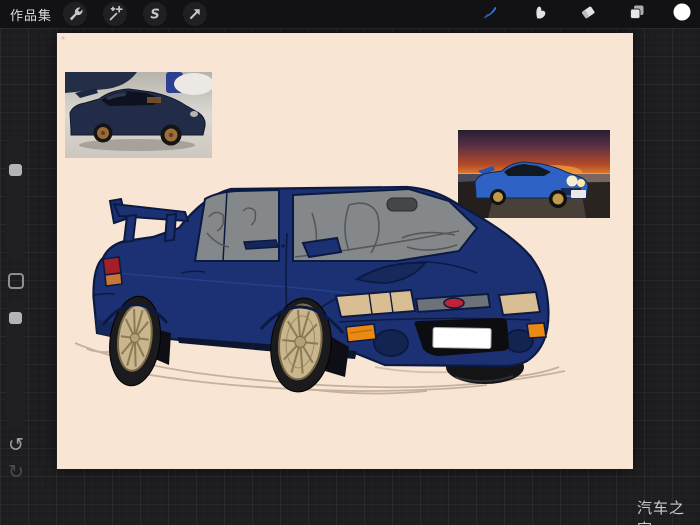  I want to click on door-handle, so click(261, 244).